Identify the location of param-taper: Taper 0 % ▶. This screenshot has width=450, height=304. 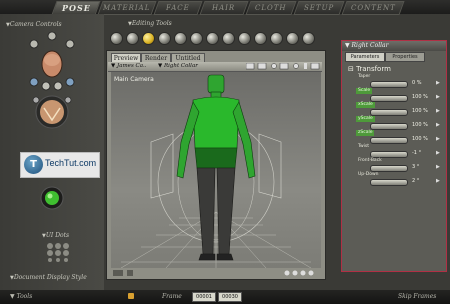
(398, 81).